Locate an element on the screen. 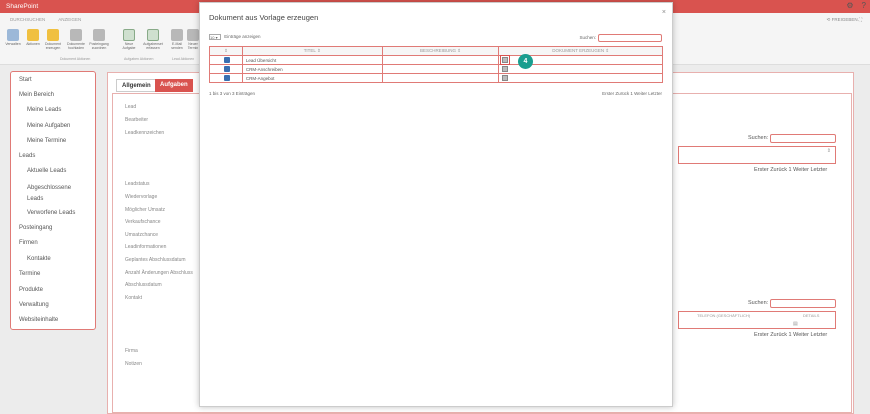  tab-durchsuchen: DURCHSUCHEN is located at coordinates (27, 19).